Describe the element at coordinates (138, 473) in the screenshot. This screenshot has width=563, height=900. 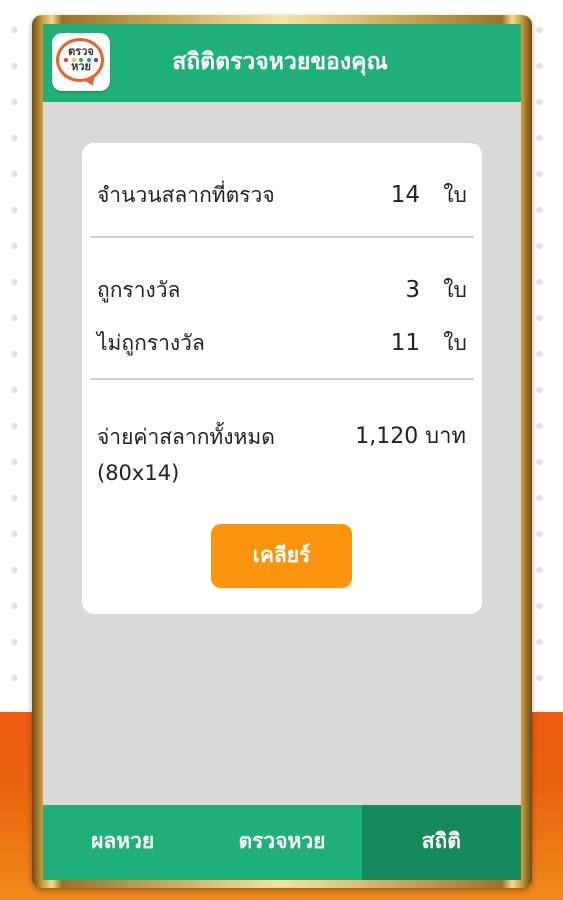
I see `total-cost-label-line2: (80x14)` at that location.